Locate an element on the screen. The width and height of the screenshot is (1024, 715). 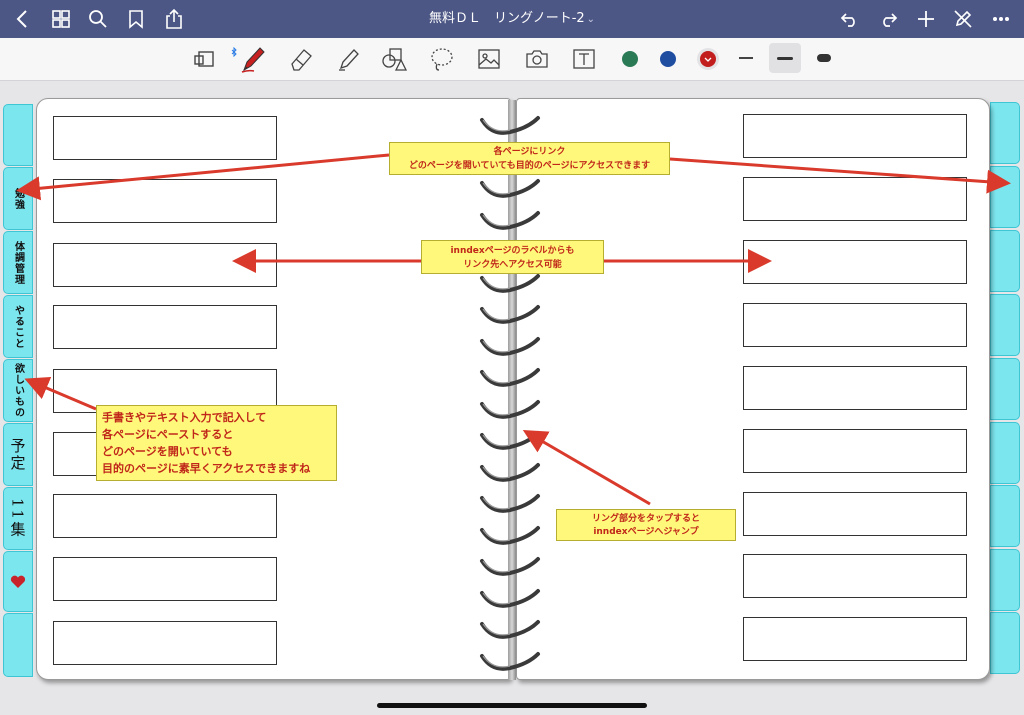
index-tab-label-wrap: やること is located at coordinates (18, 326).